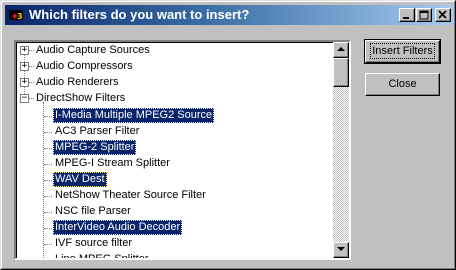 The width and height of the screenshot is (456, 270). I want to click on down-arrow-icon, so click(341, 249).